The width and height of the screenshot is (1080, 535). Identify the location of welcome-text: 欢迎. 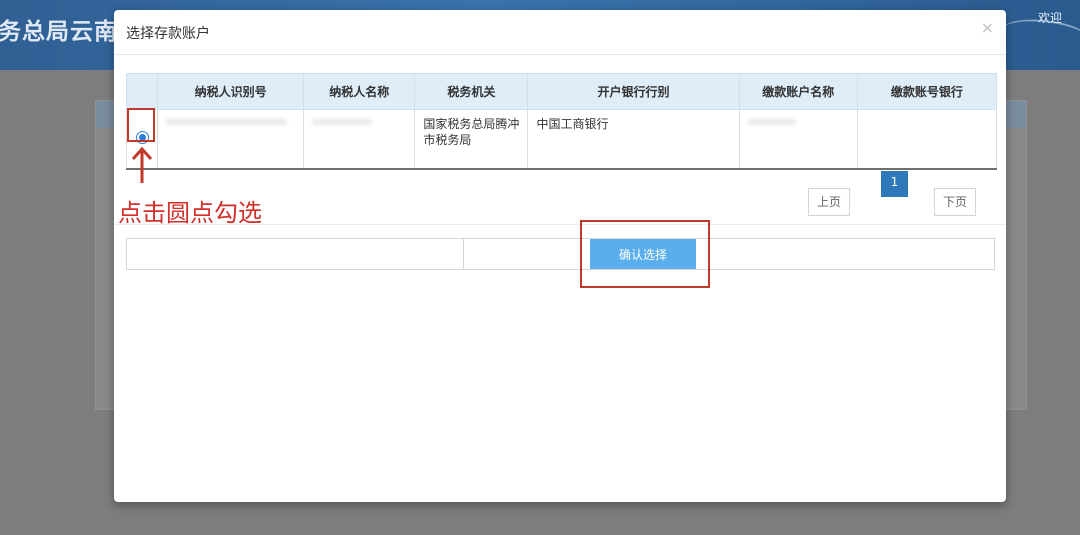
(1050, 18).